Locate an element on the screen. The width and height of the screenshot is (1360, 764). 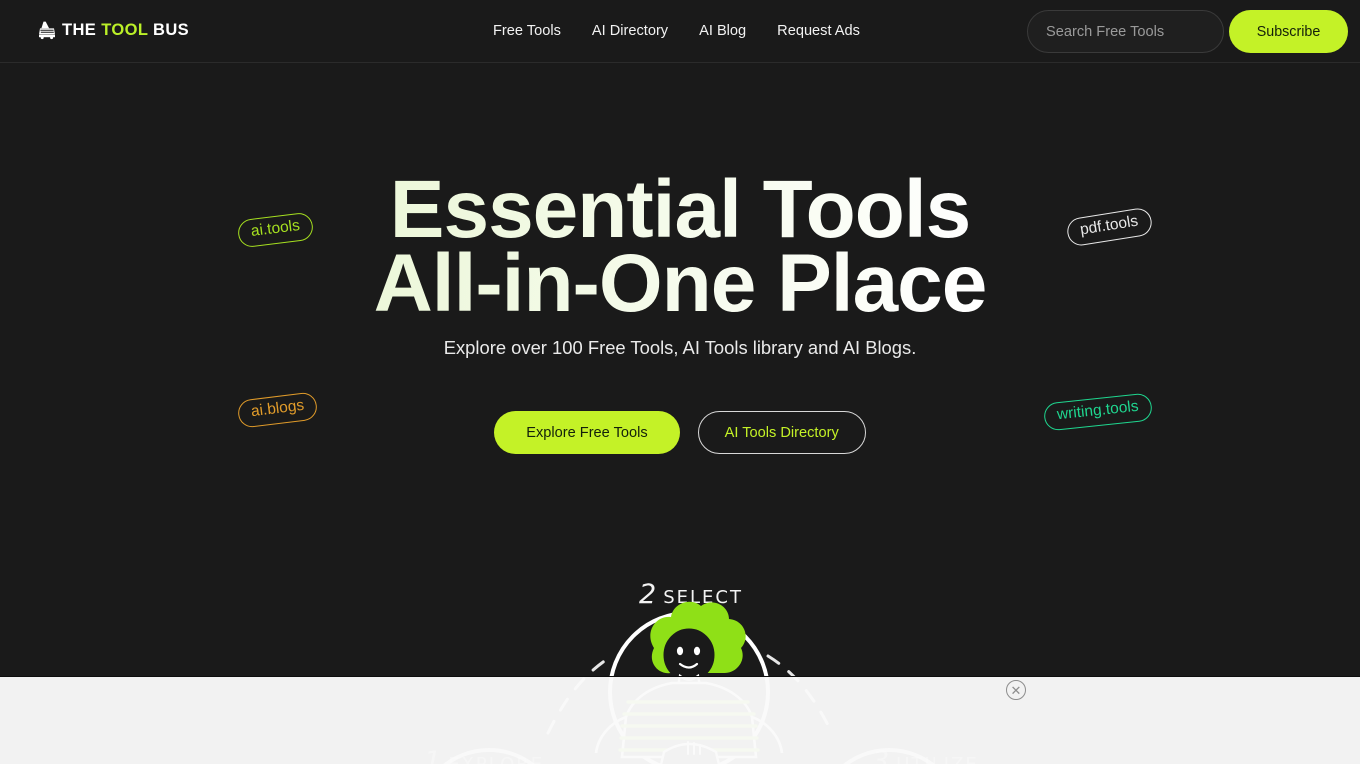
search-container is located at coordinates (1125, 31).